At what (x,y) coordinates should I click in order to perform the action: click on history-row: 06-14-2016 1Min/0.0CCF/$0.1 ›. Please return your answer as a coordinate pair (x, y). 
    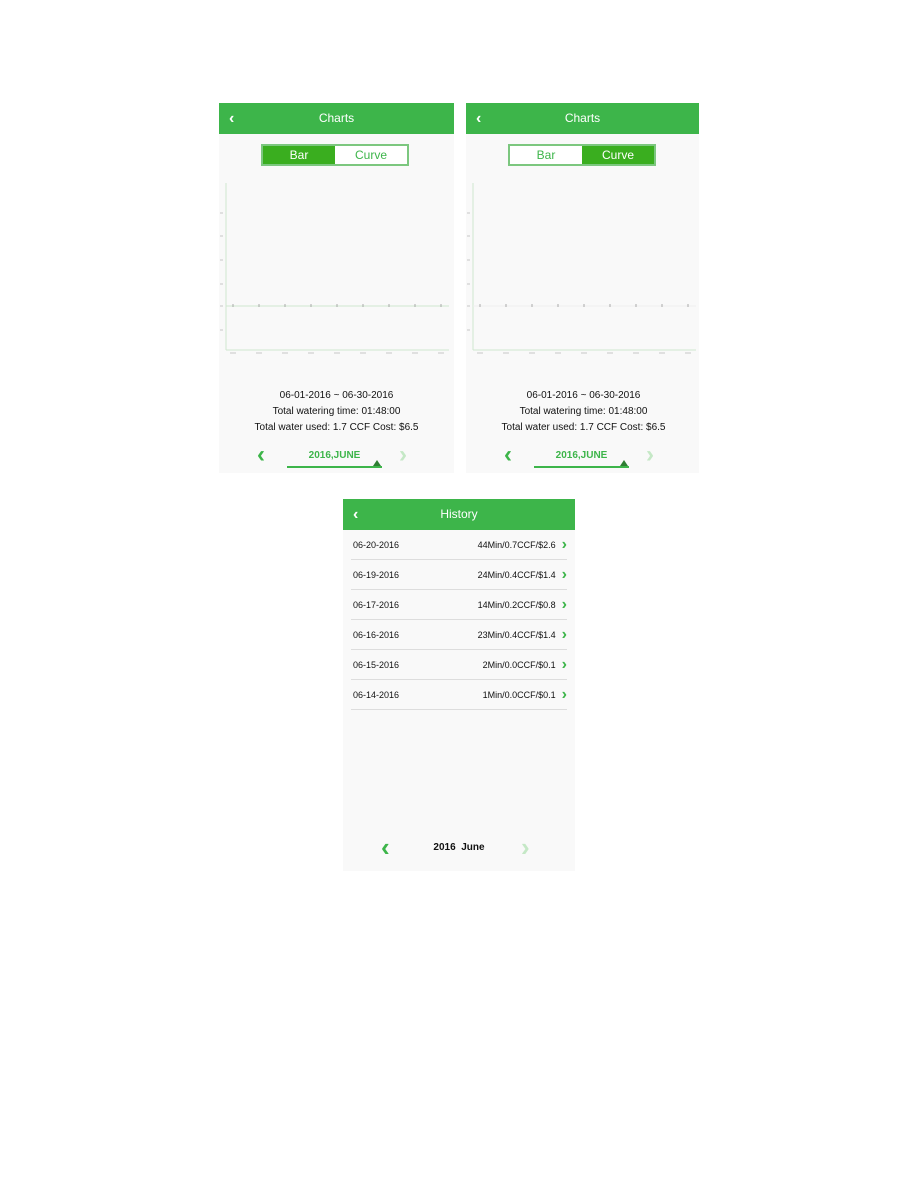
    Looking at the image, I should click on (459, 695).